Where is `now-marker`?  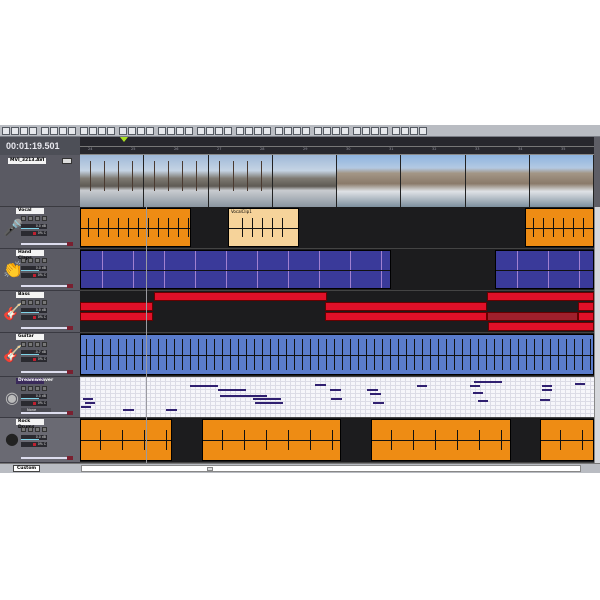
now-marker is located at coordinates (124, 139).